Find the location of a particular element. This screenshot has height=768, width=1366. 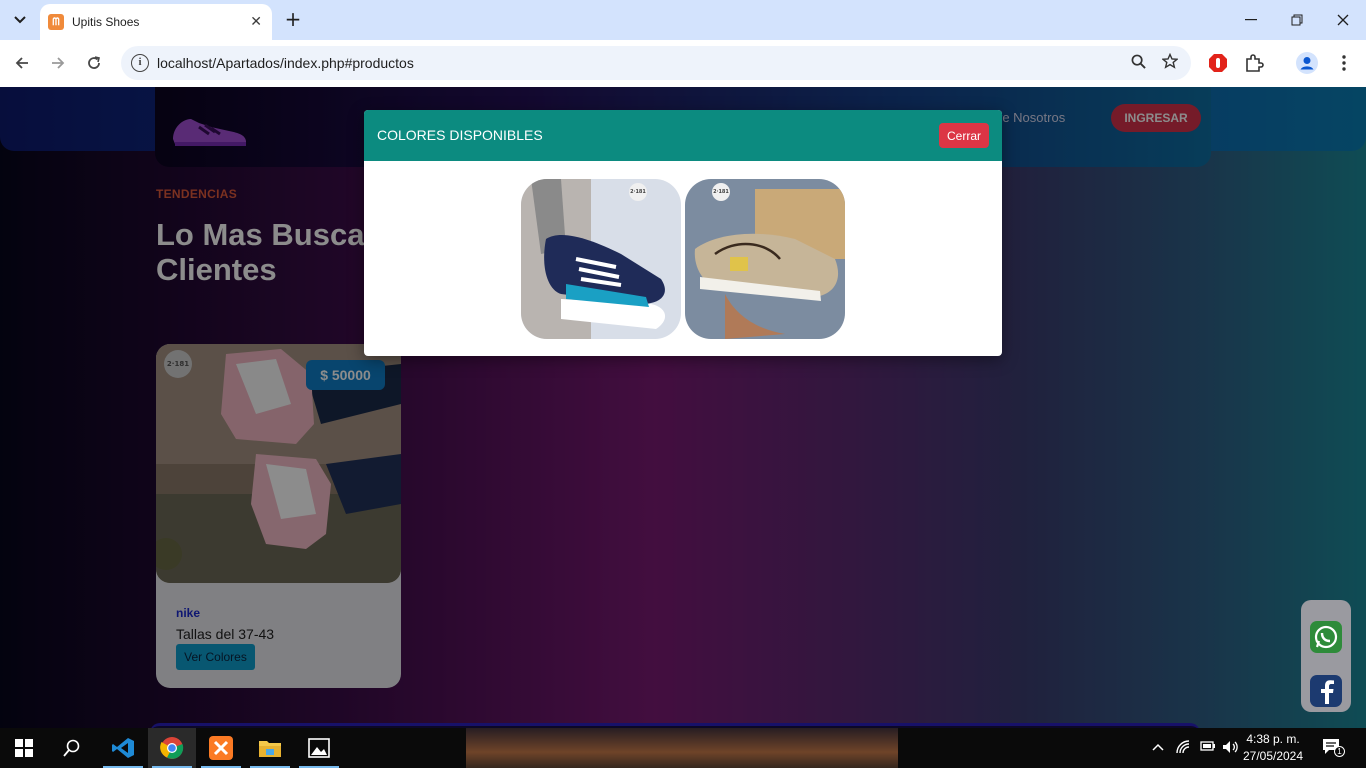

minimize-button is located at coordinates (1251, 20).